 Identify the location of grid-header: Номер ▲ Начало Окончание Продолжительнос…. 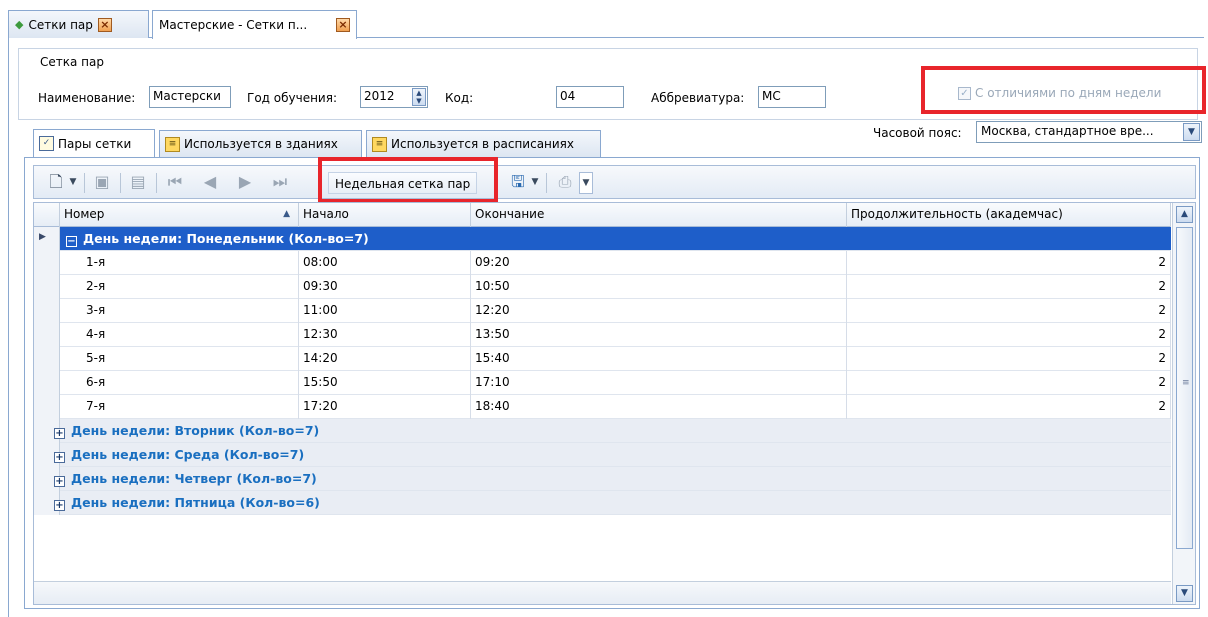
(602, 215).